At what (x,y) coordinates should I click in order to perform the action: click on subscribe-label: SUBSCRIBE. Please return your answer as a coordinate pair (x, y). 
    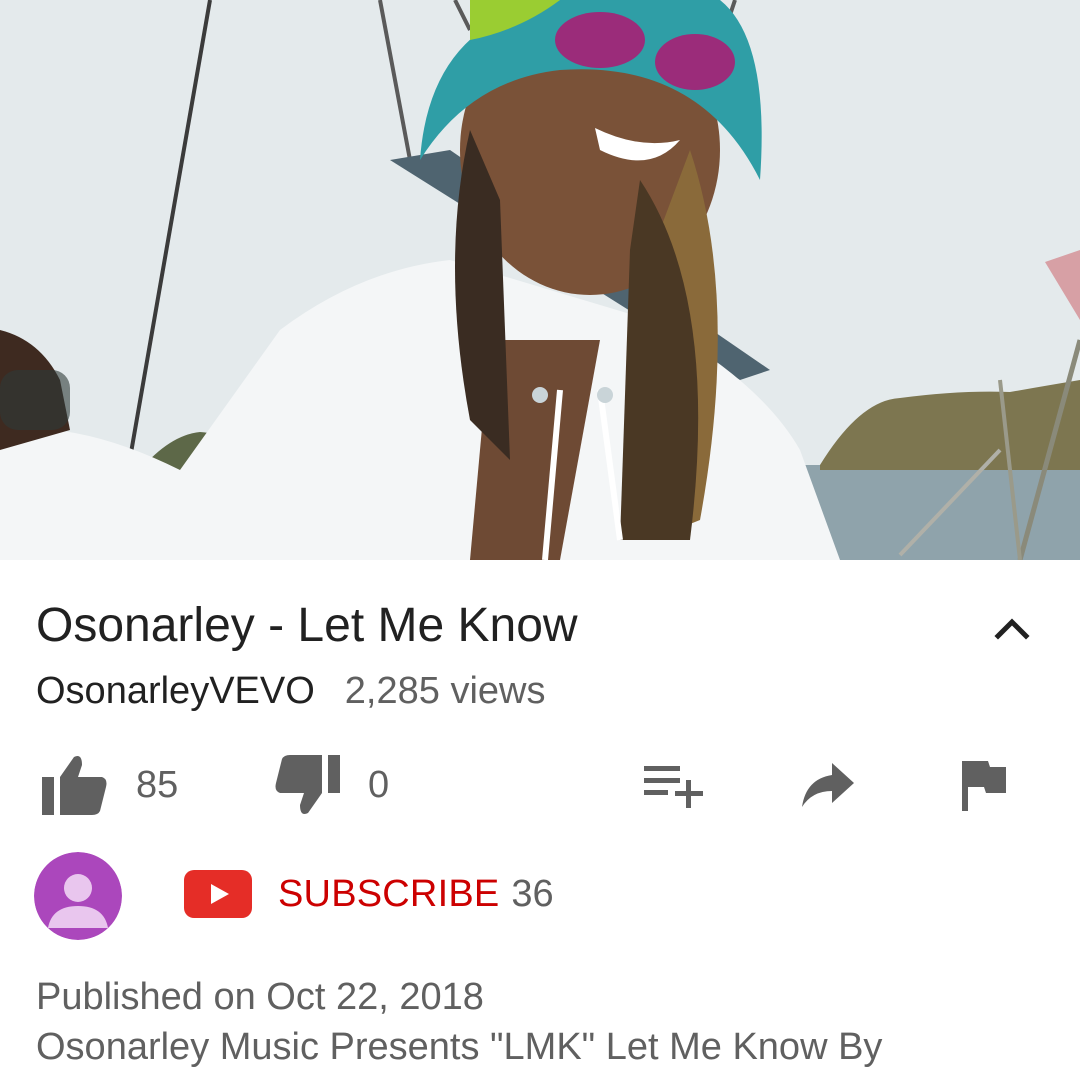
    Looking at the image, I should click on (389, 893).